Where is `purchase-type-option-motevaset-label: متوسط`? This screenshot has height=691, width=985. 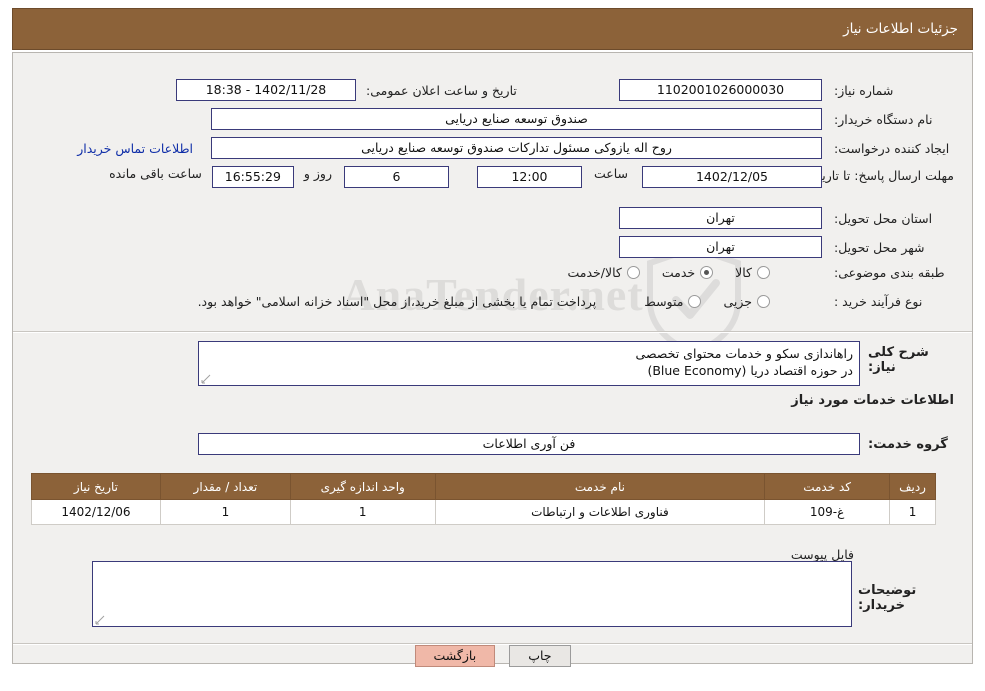
purchase-type-option-motevaset-label: متوسط is located at coordinates (664, 301).